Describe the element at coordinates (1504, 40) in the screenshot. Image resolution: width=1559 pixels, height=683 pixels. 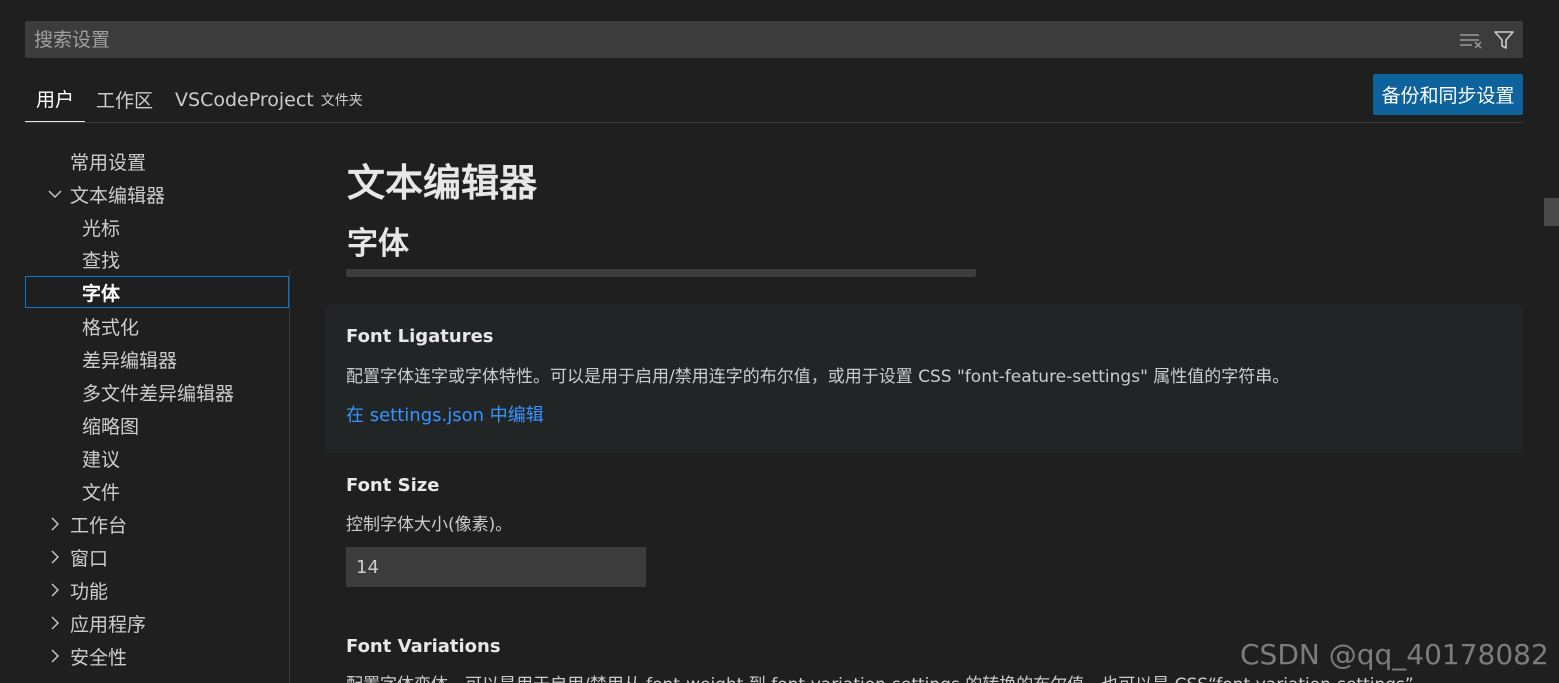
I see `filter-icon` at that location.